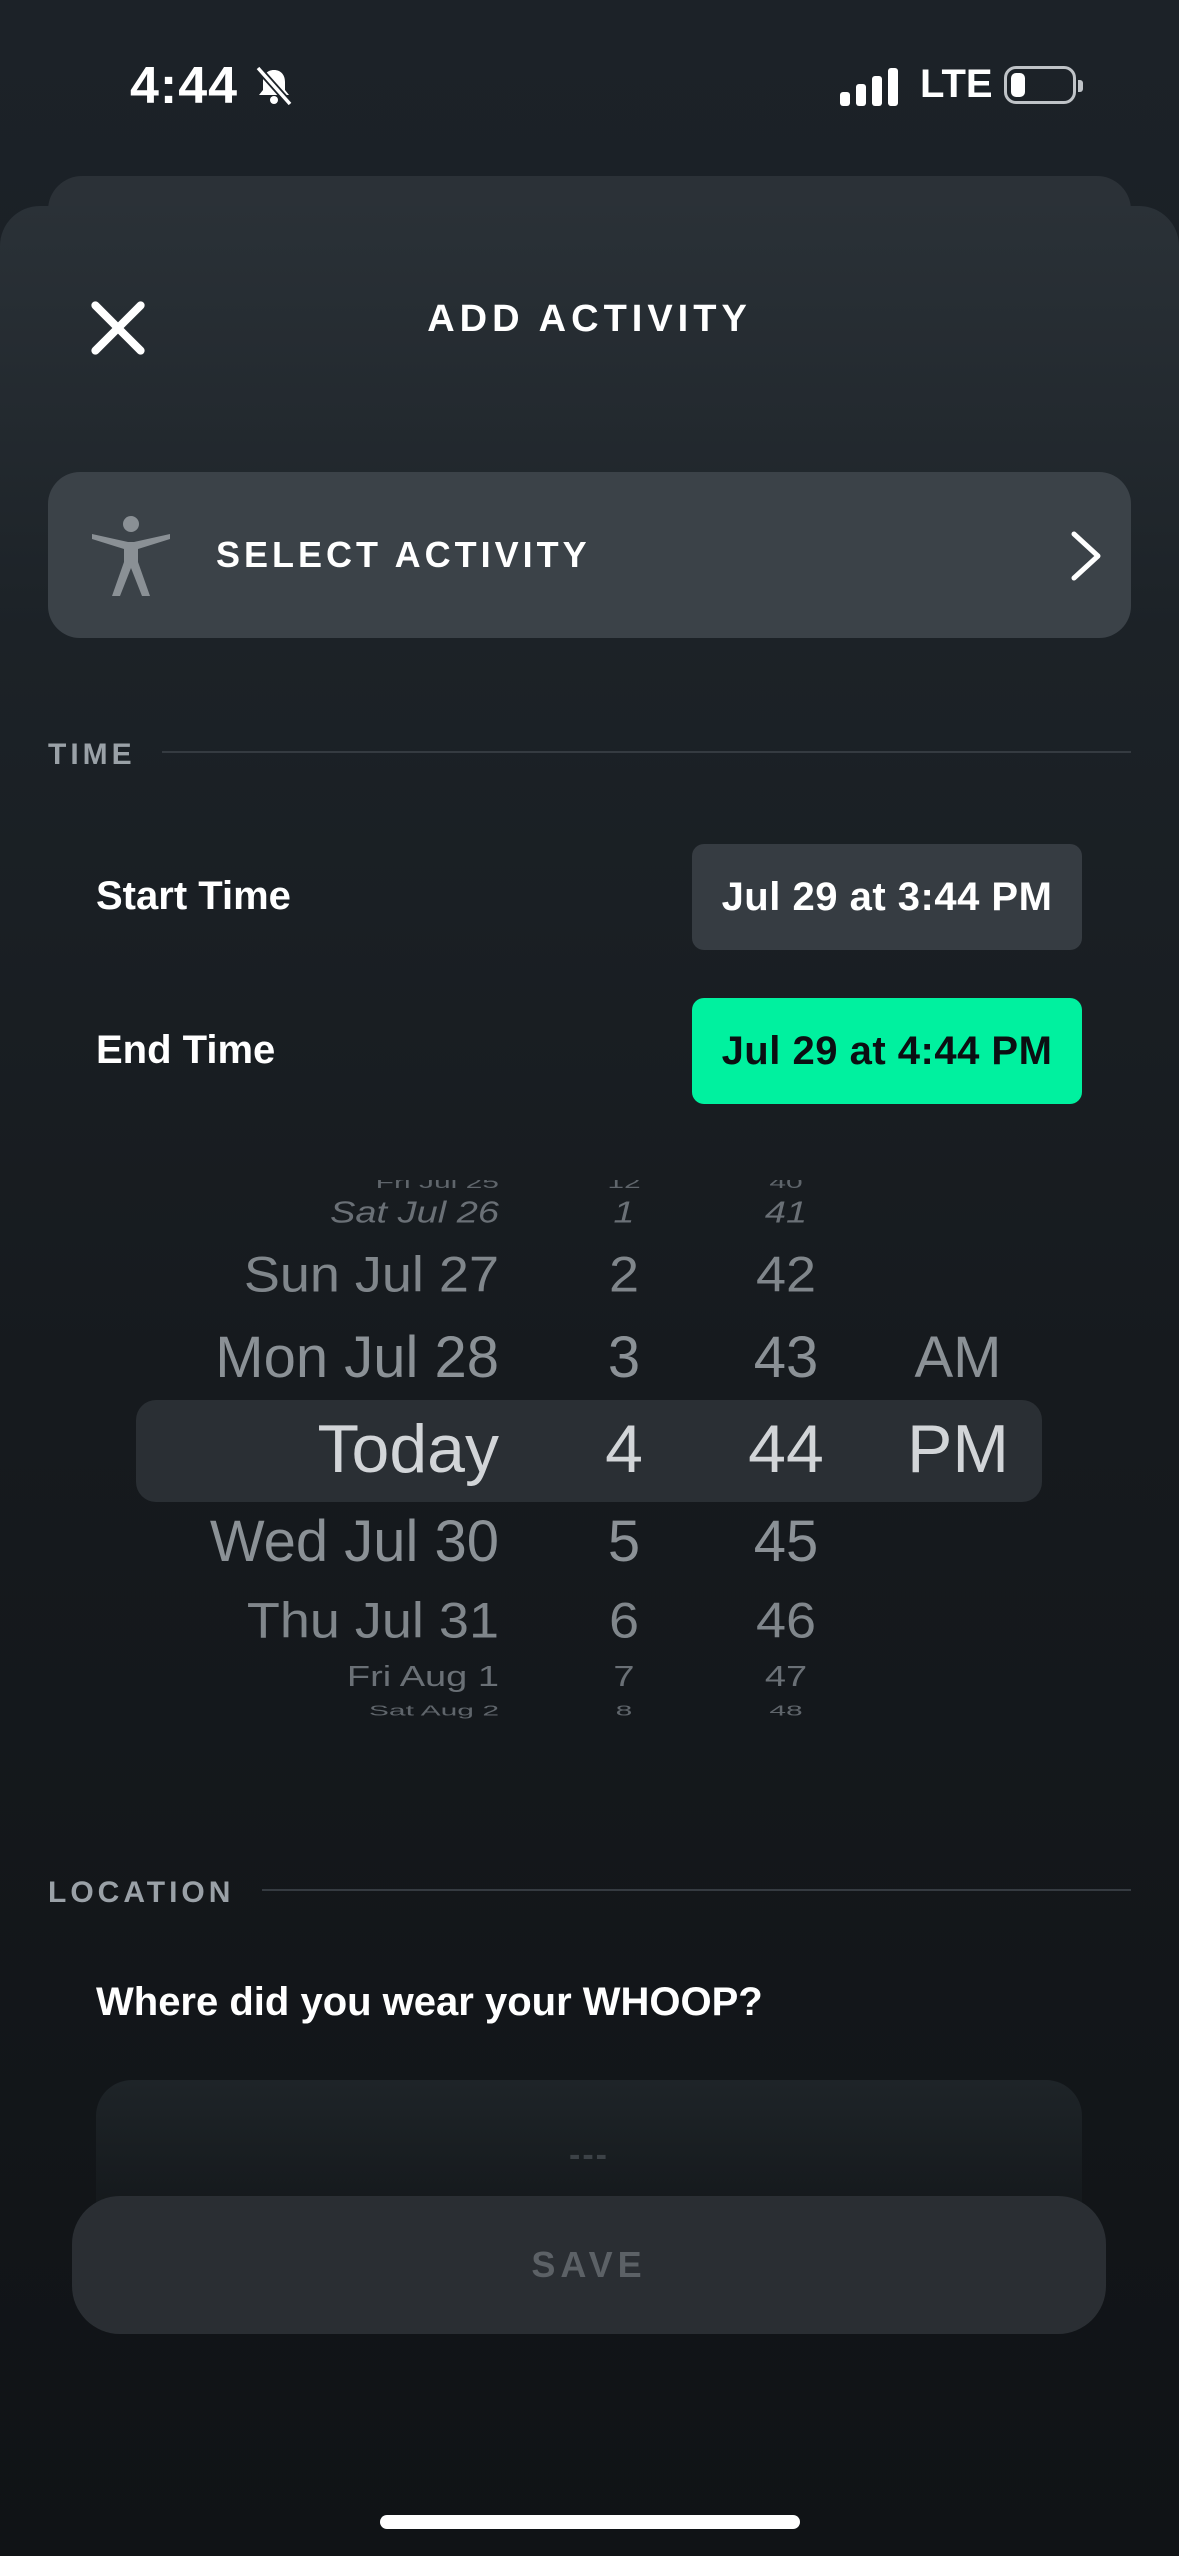 This screenshot has width=1179, height=2556. What do you see at coordinates (624, 1541) in the screenshot?
I see `picker-hour-item: 5` at bounding box center [624, 1541].